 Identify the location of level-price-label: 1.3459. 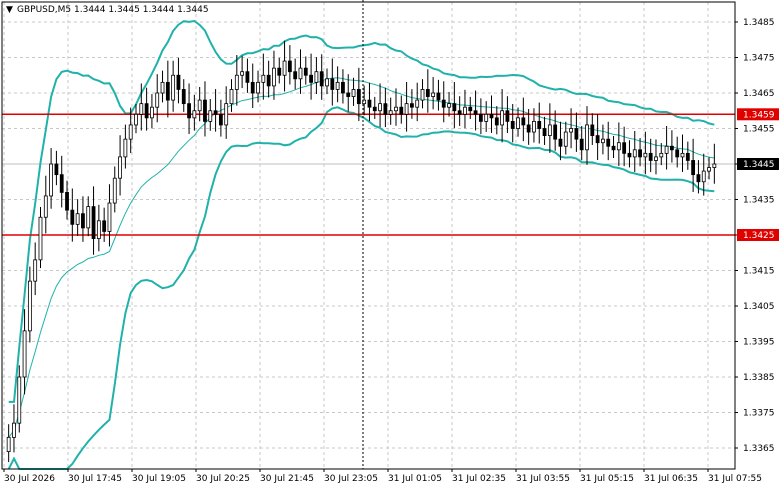
(759, 115).